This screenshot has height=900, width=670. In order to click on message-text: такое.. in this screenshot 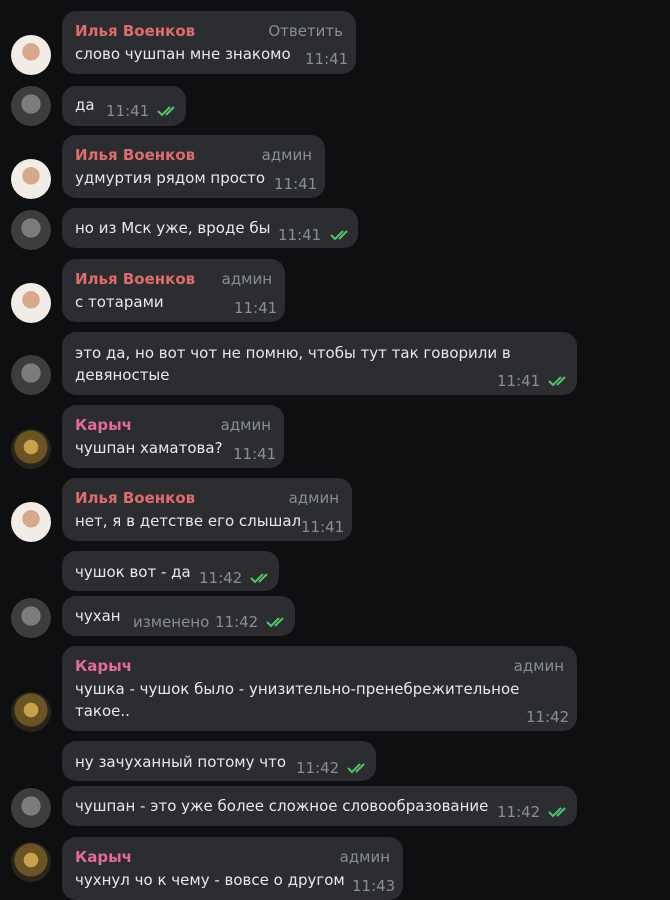, I will do `click(102, 711)`.